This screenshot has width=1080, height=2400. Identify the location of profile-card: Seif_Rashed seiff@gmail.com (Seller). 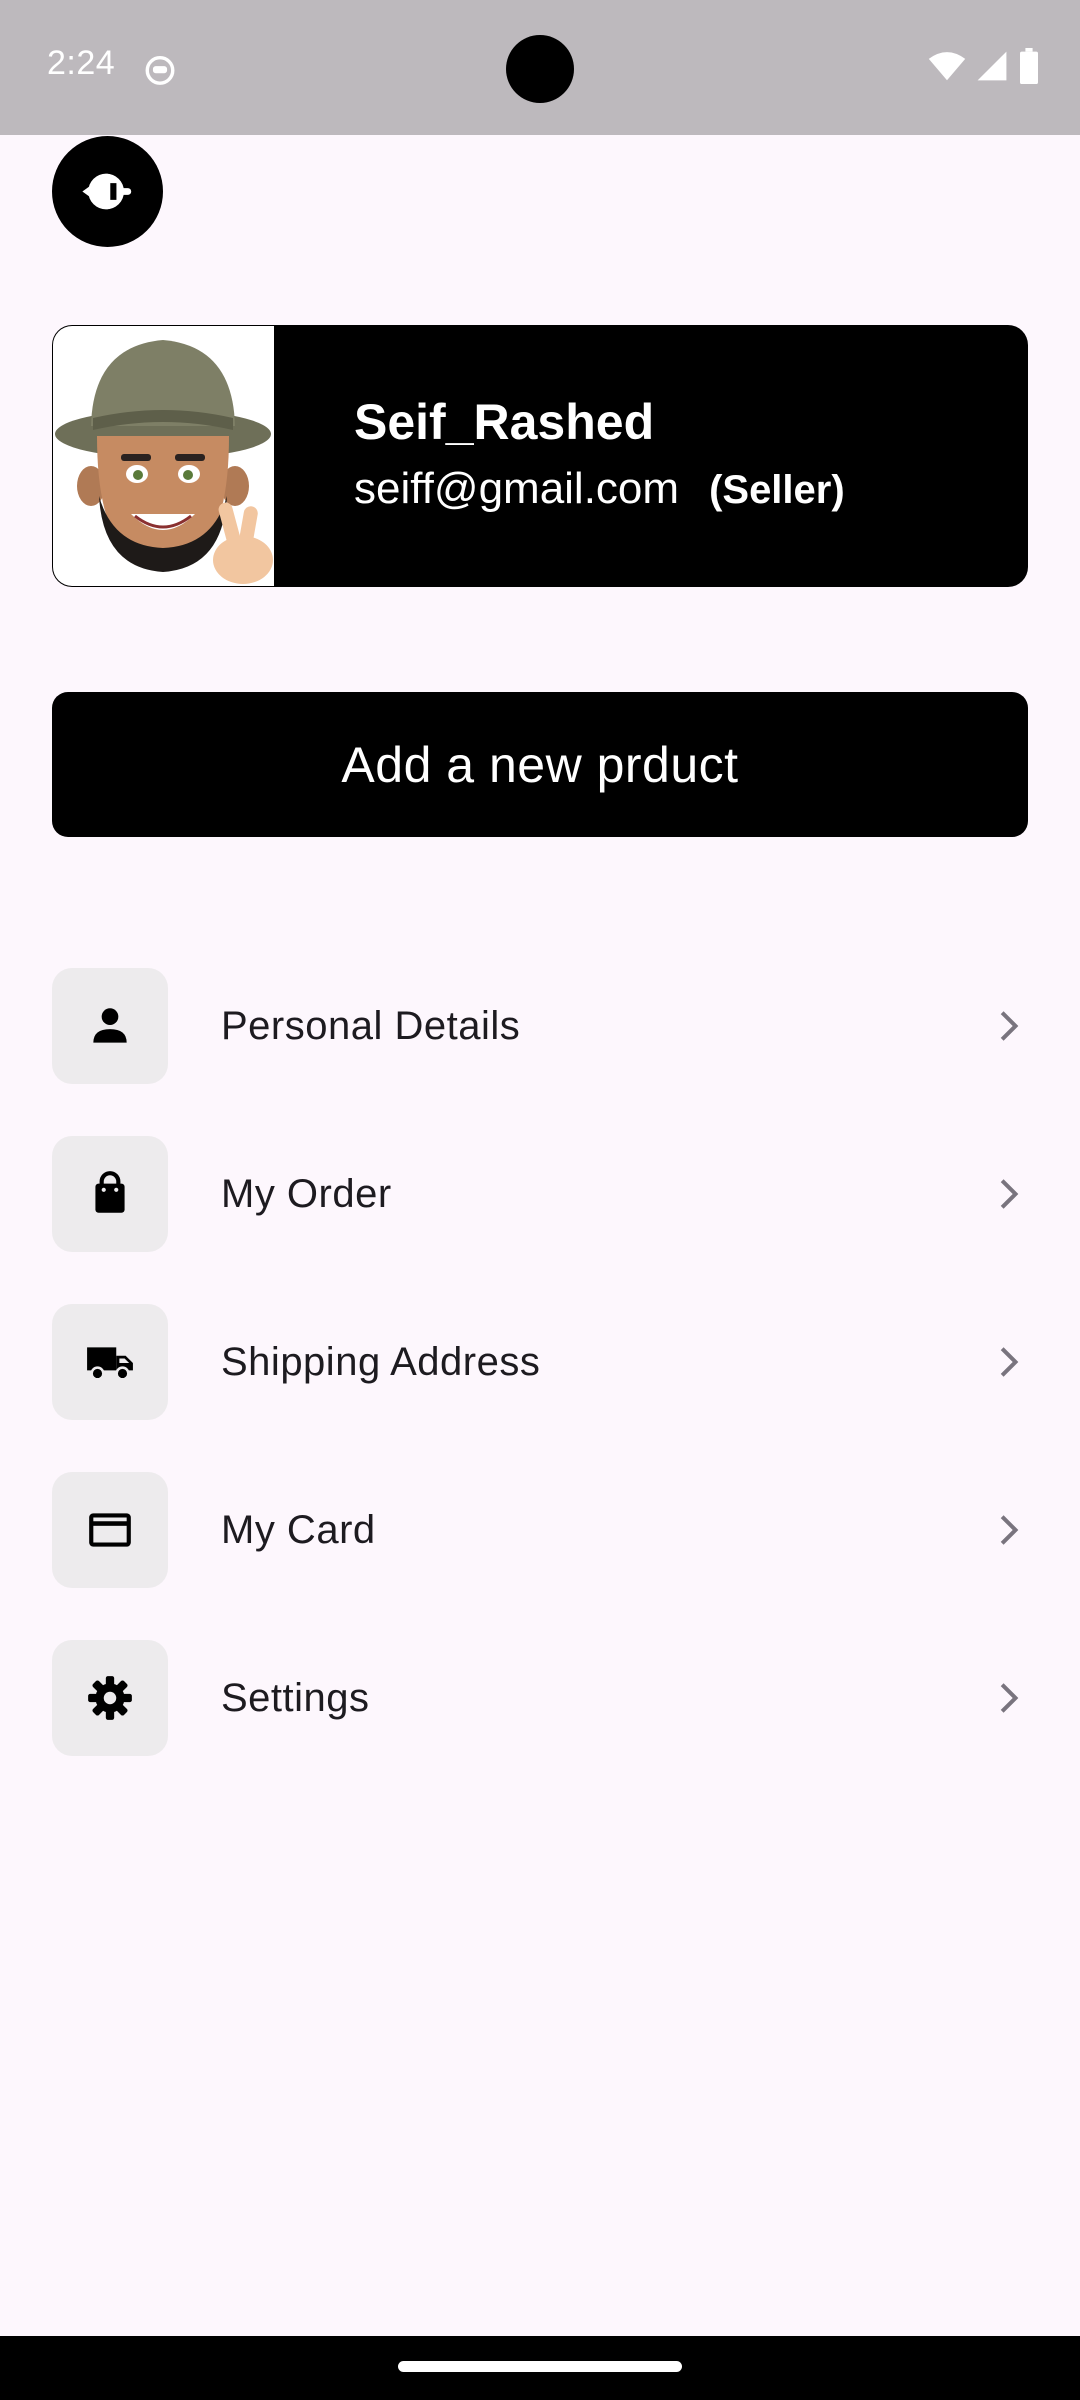
(540, 456).